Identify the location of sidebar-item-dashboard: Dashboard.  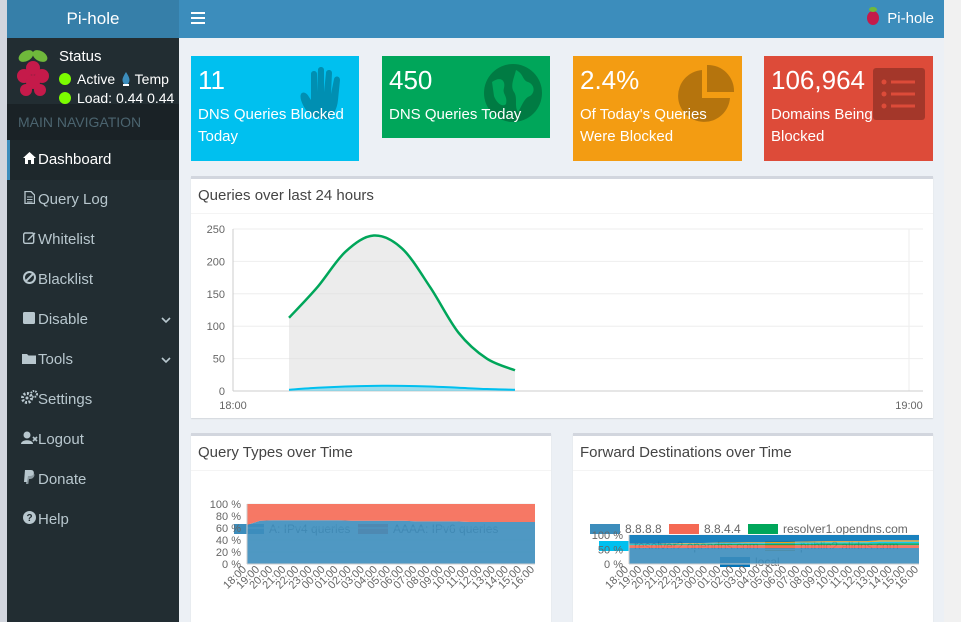
(93, 160).